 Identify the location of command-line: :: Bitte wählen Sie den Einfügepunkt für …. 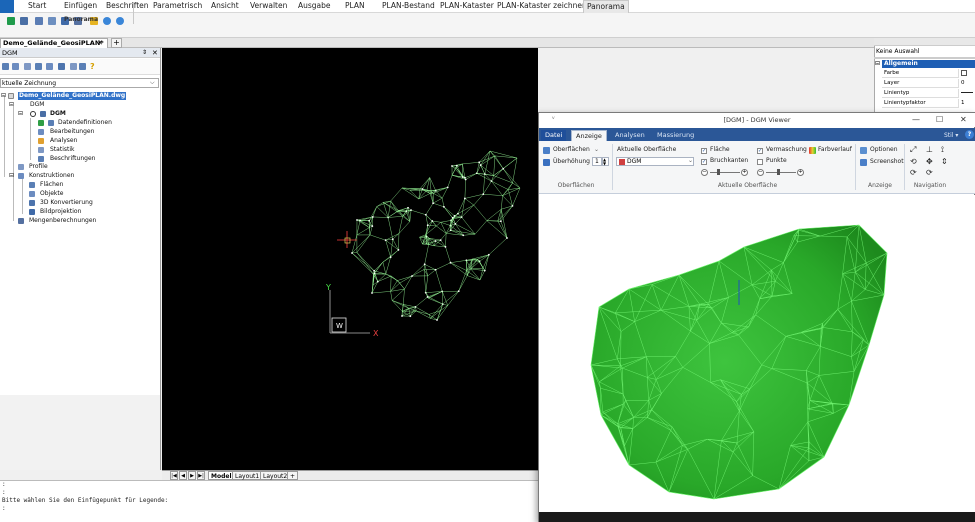
(269, 501).